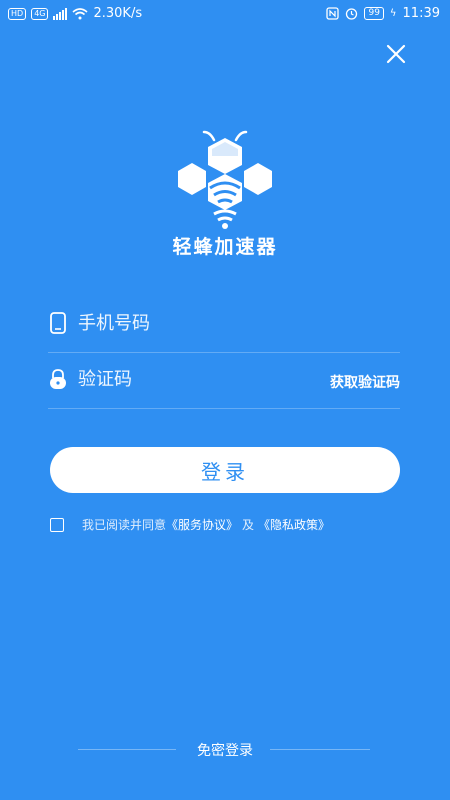 The image size is (450, 800). I want to click on clock: 11:39, so click(421, 13).